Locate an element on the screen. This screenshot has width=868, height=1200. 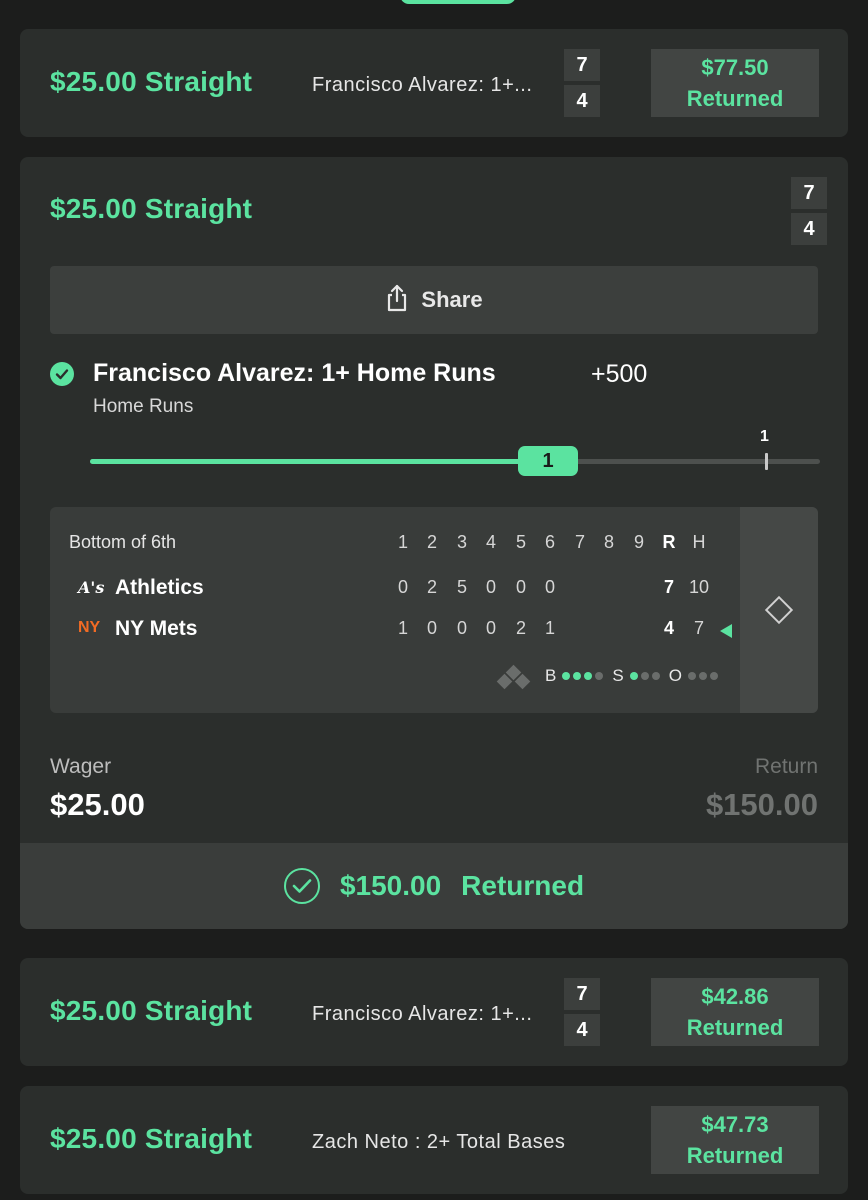
returned-amount: $47.73 is located at coordinates (735, 1124).